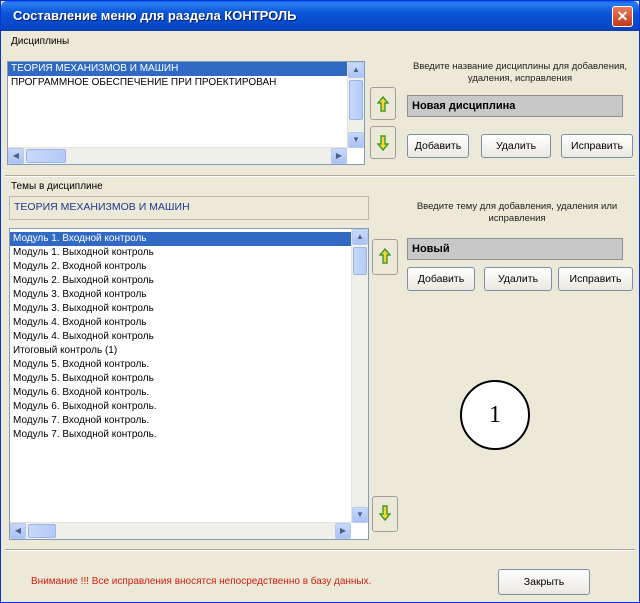 Image resolution: width=640 pixels, height=603 pixels. I want to click on add-discipline-button: Добавить, so click(438, 146).